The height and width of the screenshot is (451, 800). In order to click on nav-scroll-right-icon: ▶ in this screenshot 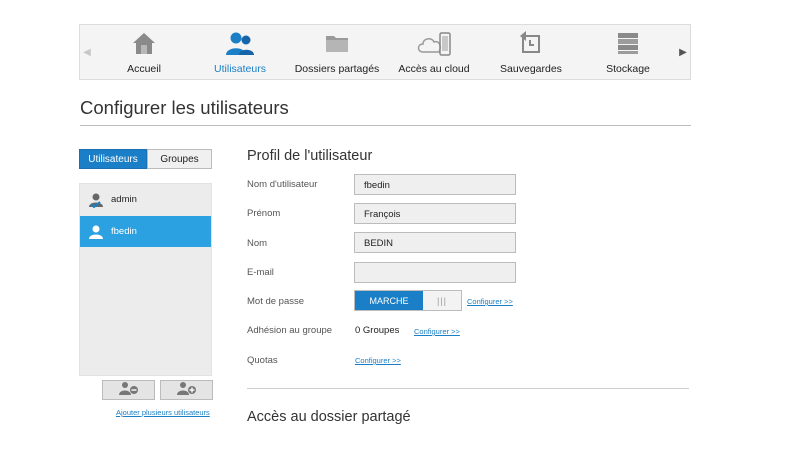, I will do `click(683, 52)`.